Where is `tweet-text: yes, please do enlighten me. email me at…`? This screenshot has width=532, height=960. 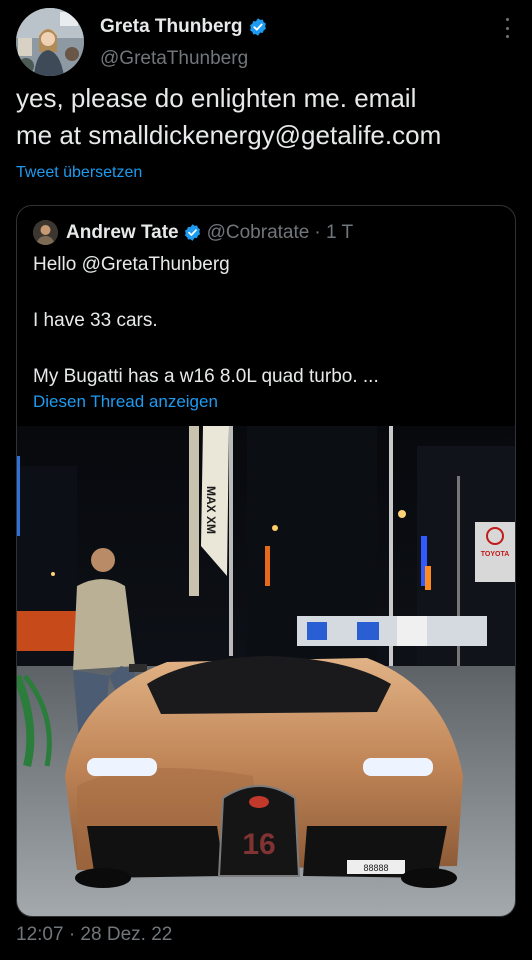
tweet-text: yes, please do enlighten me. email me at… is located at coordinates (229, 116).